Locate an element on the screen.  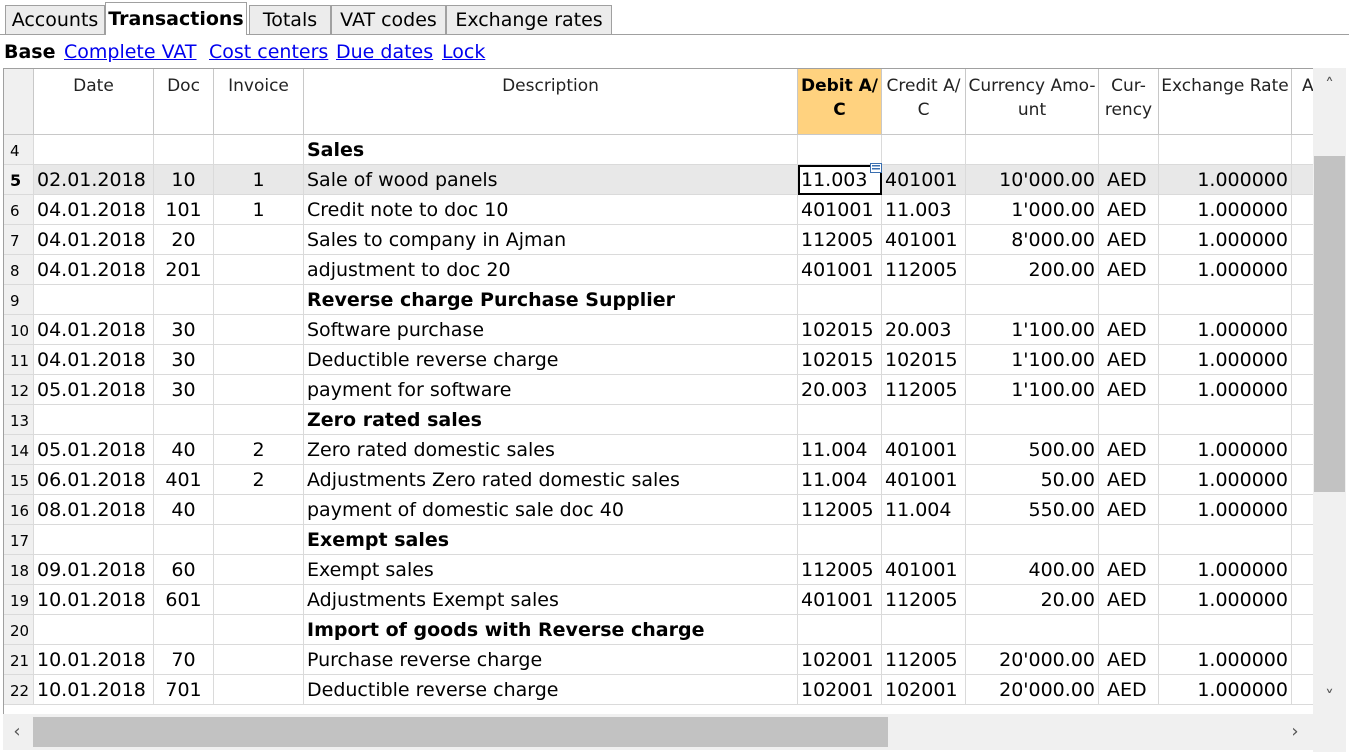
view-complete-vat: Complete VAT is located at coordinates (130, 52).